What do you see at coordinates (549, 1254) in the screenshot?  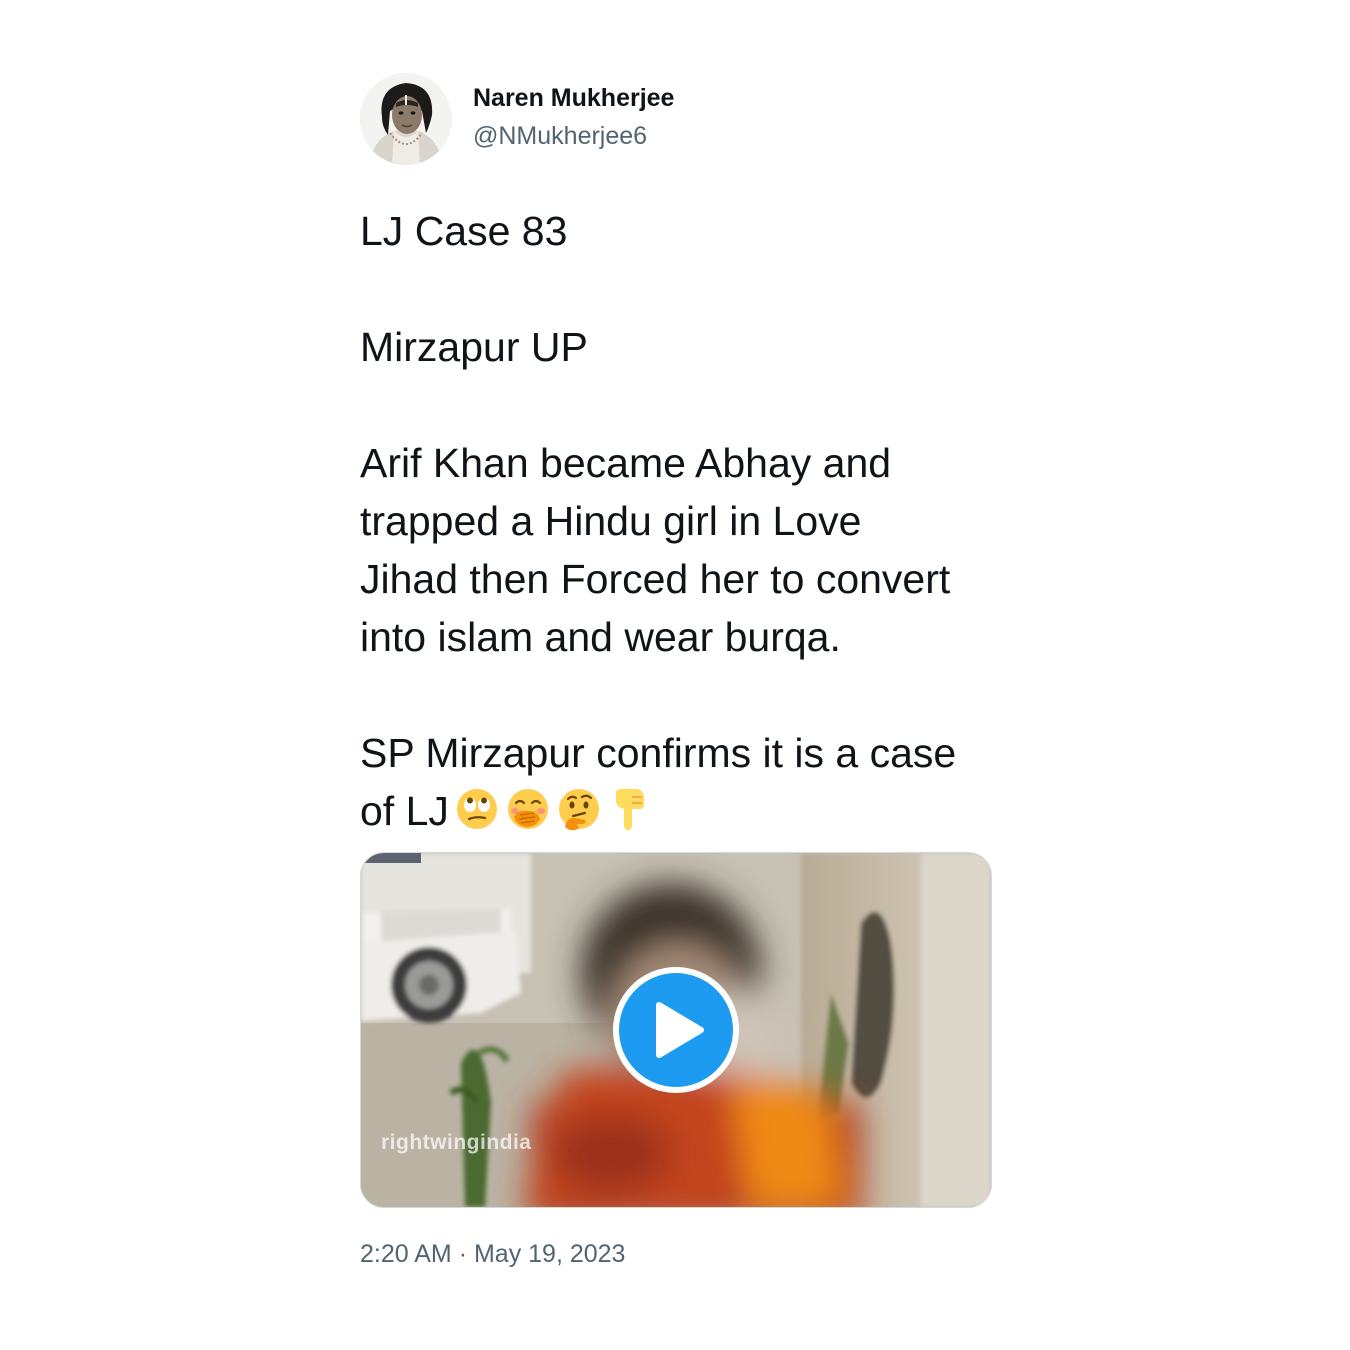 I see `timestamp-date: May 19, 2023` at bounding box center [549, 1254].